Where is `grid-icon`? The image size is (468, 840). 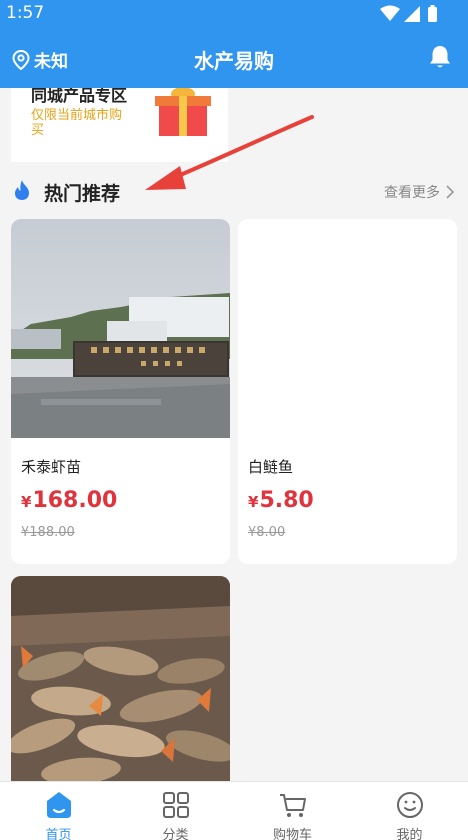
grid-icon is located at coordinates (175, 805).